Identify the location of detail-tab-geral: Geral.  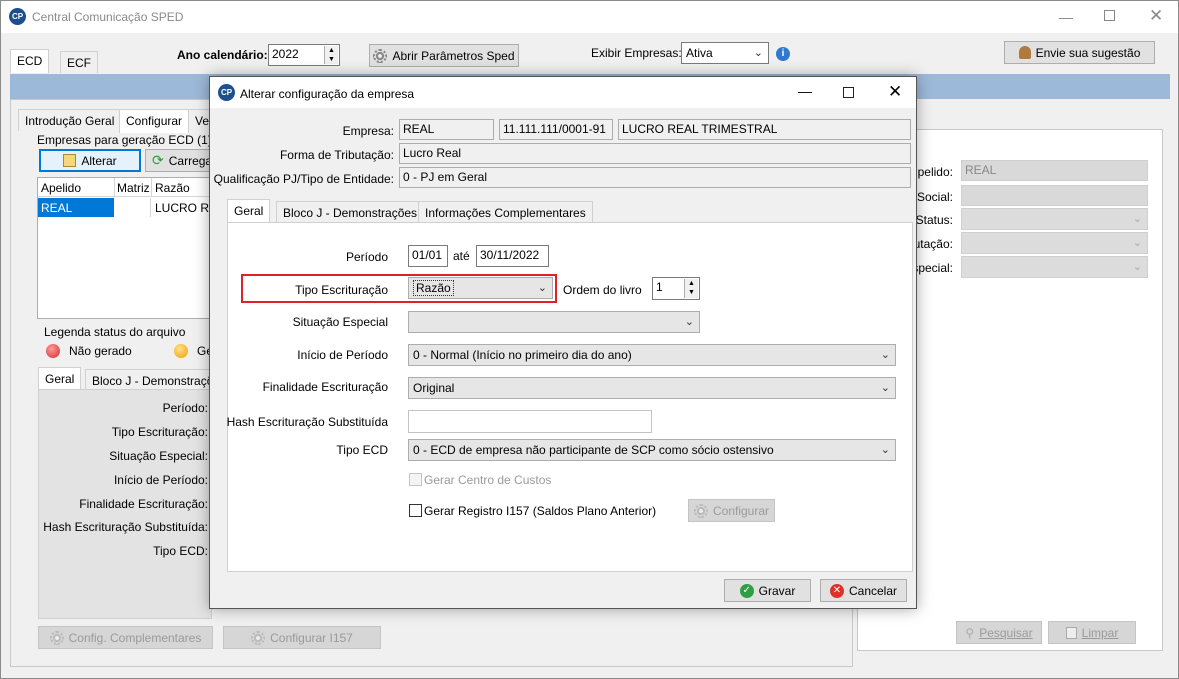
(60, 379).